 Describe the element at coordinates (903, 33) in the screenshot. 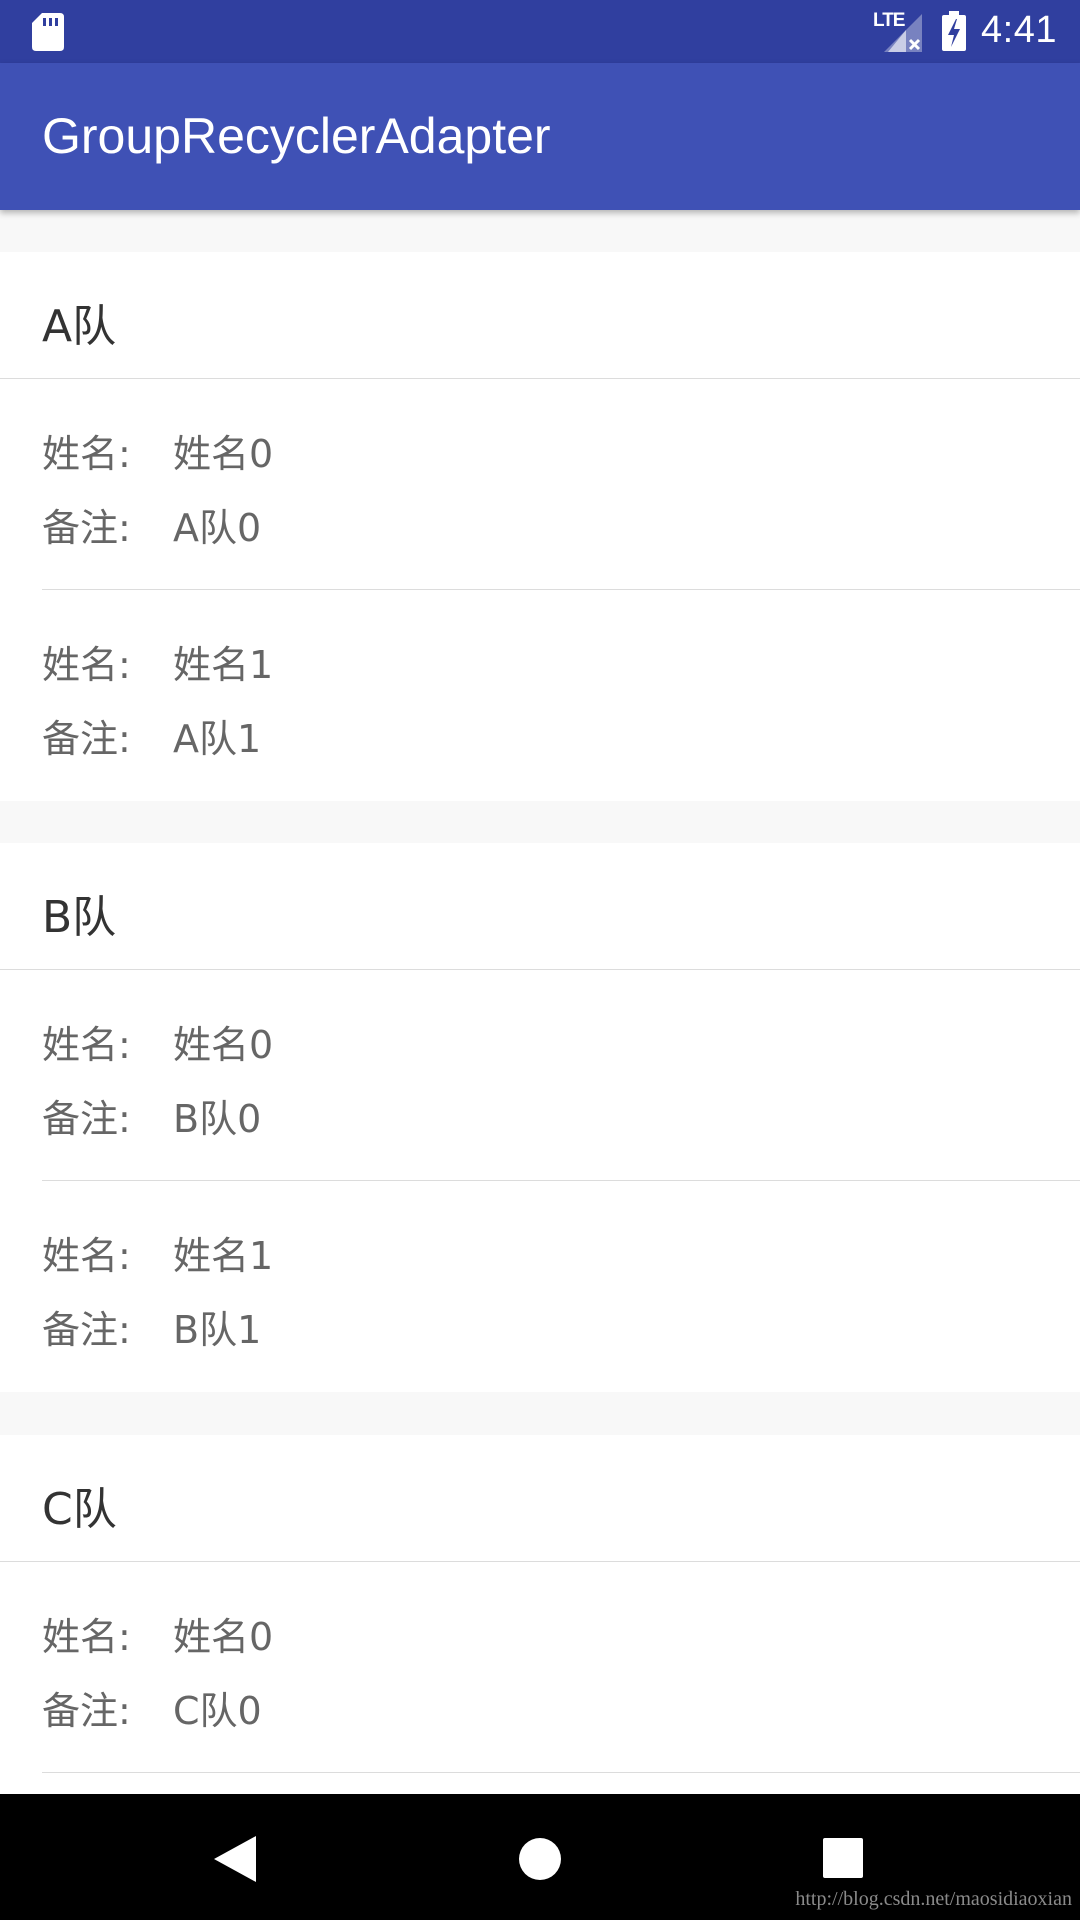

I see `signal-icon` at that location.